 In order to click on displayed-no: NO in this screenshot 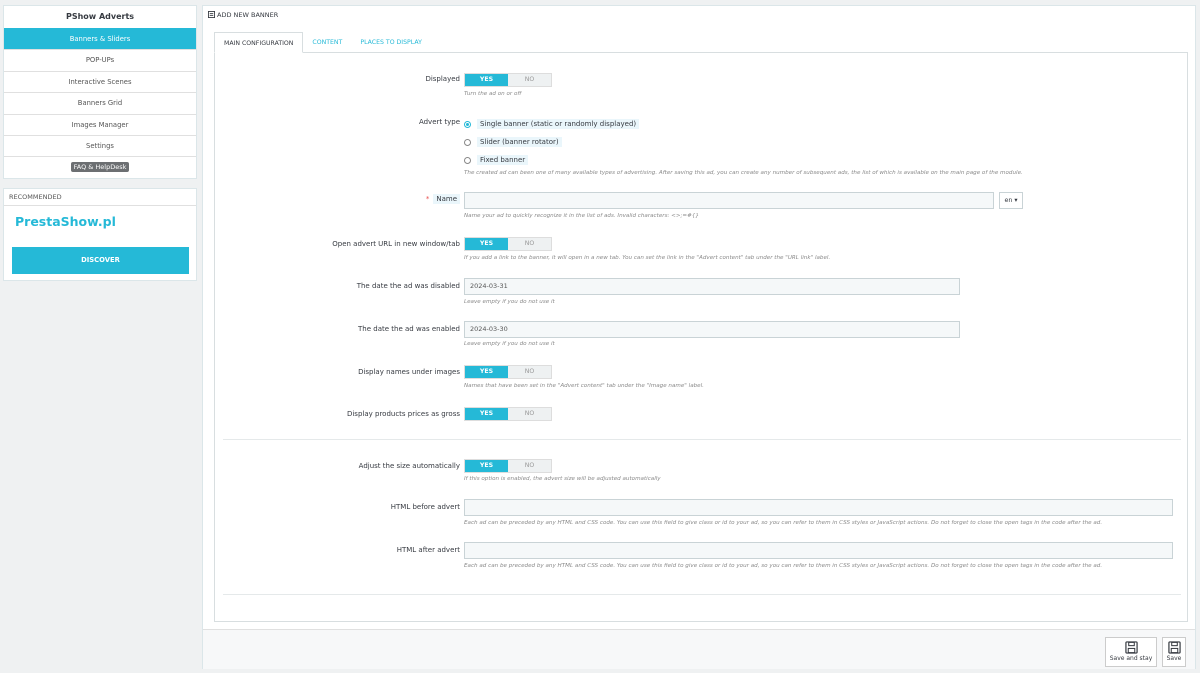, I will do `click(529, 80)`.